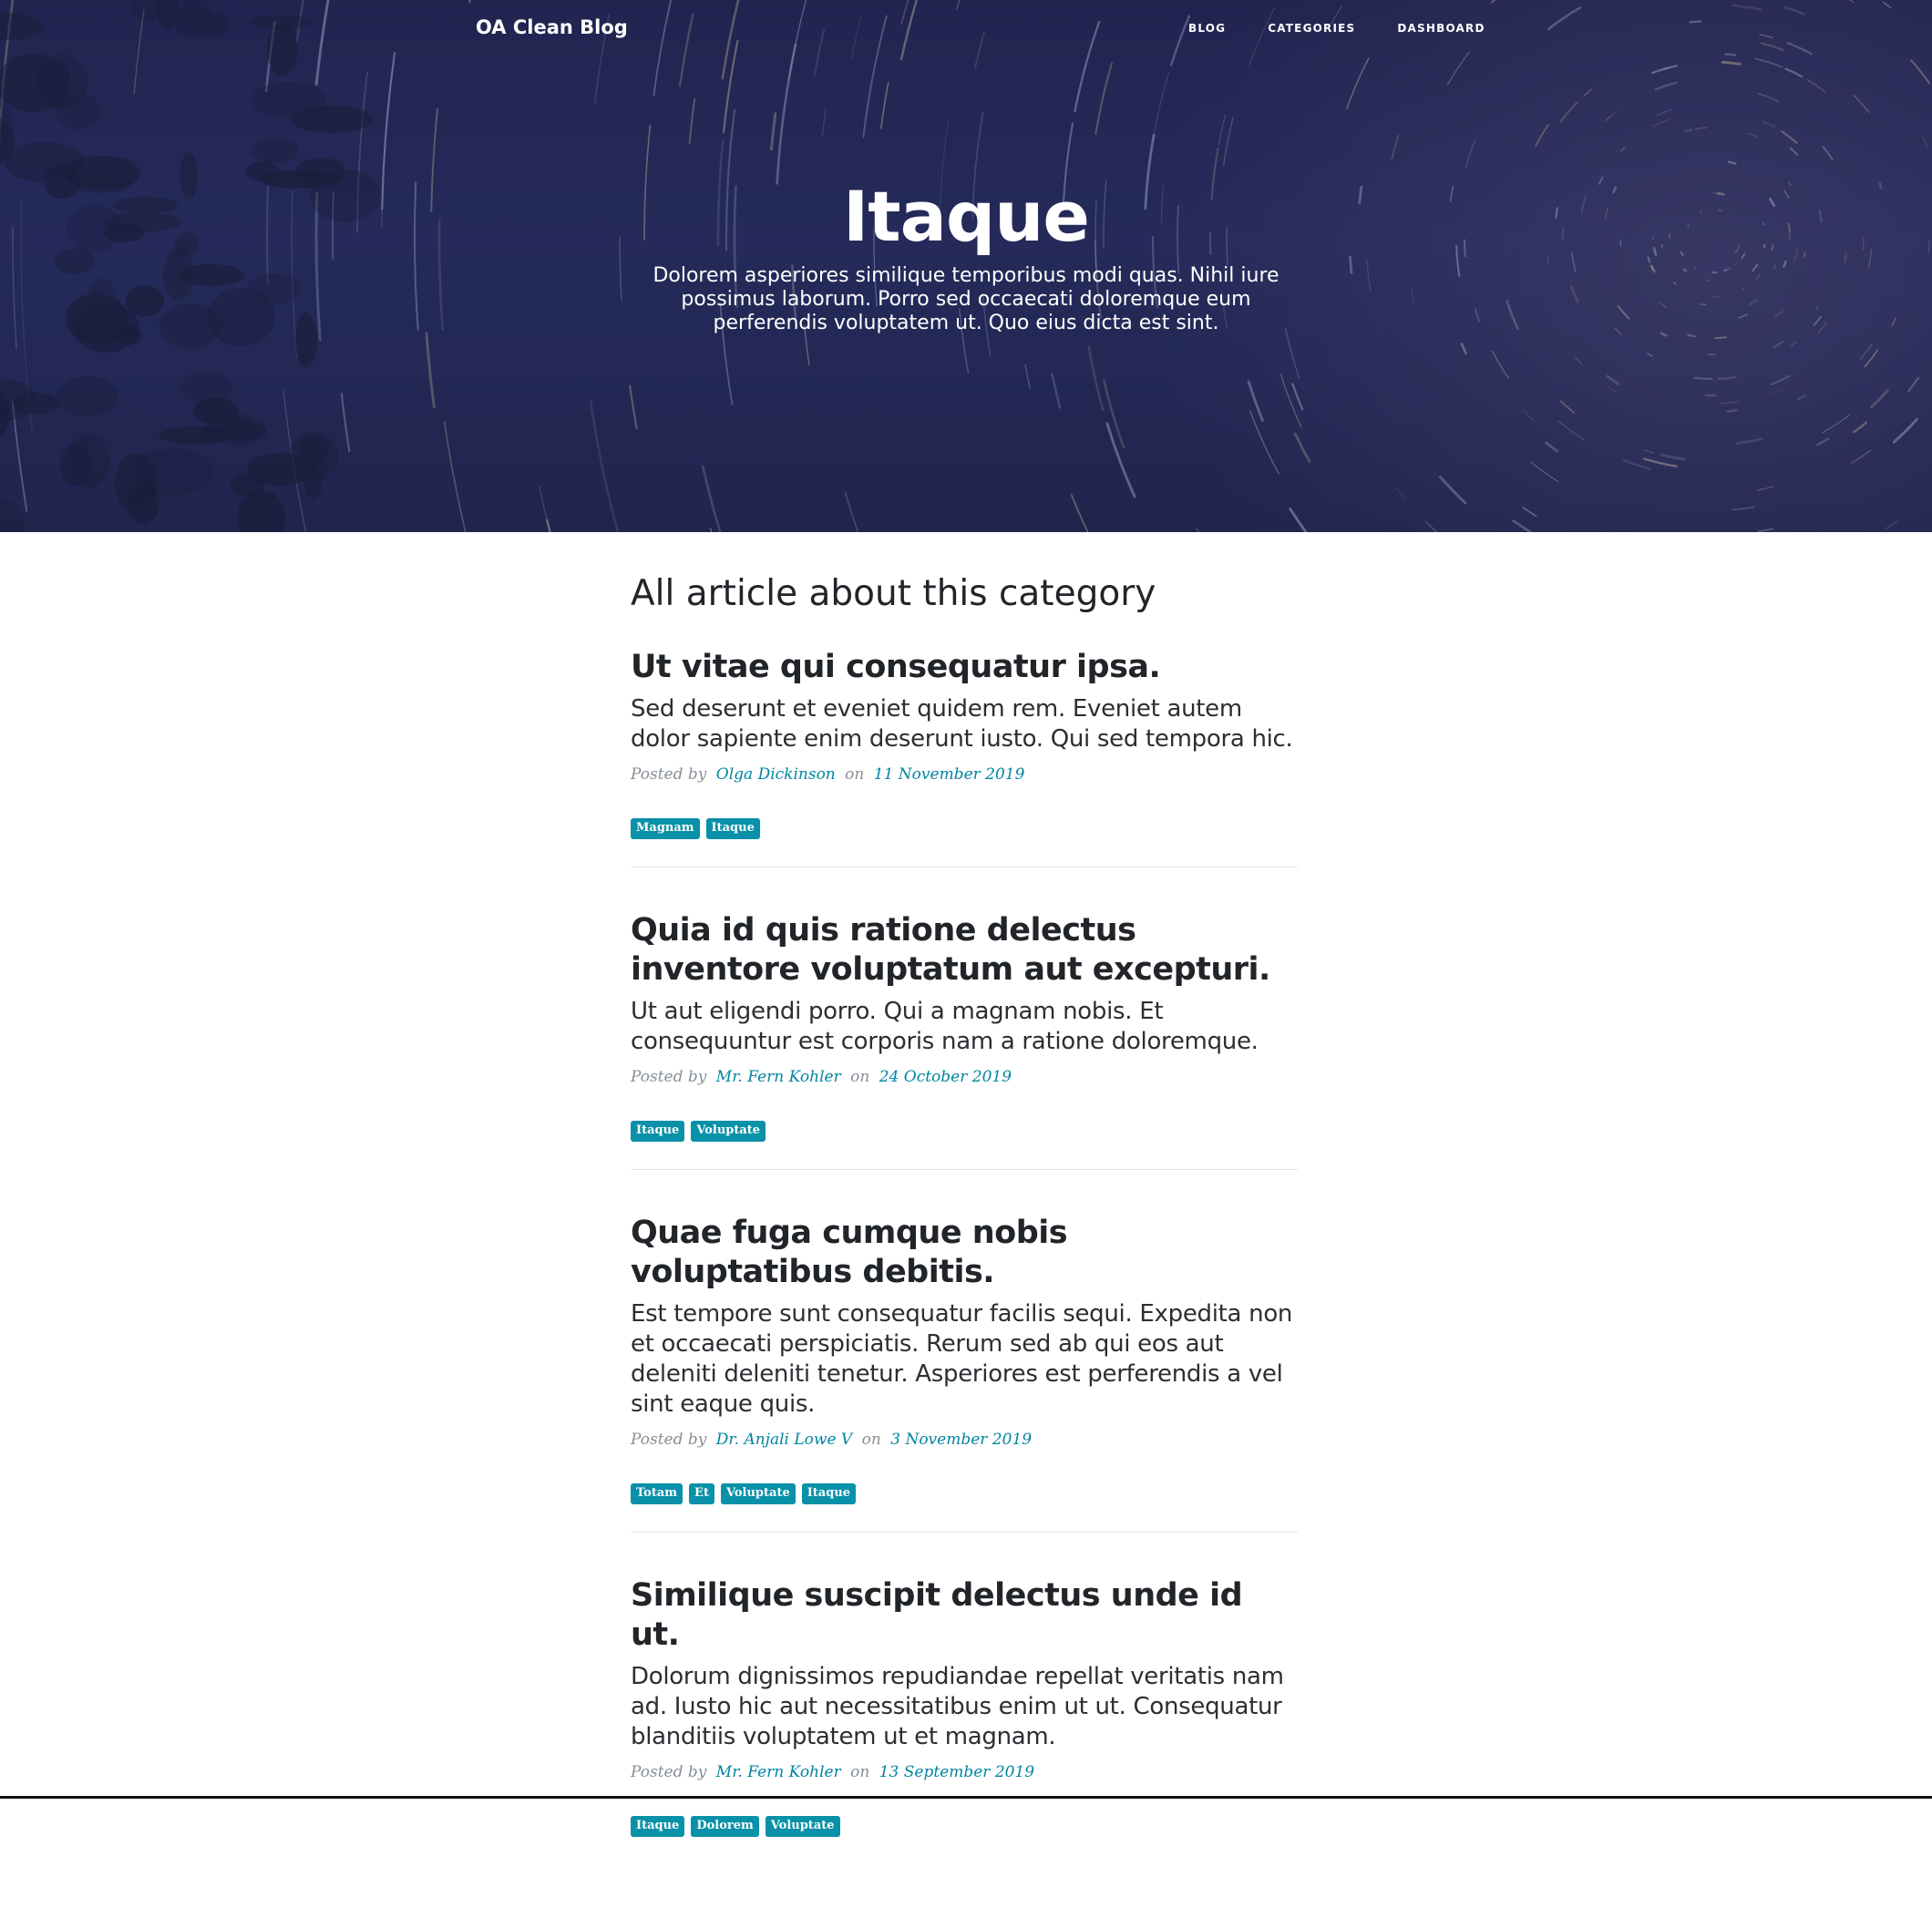  What do you see at coordinates (949, 774) in the screenshot?
I see `post-date-link: 11 November 2019` at bounding box center [949, 774].